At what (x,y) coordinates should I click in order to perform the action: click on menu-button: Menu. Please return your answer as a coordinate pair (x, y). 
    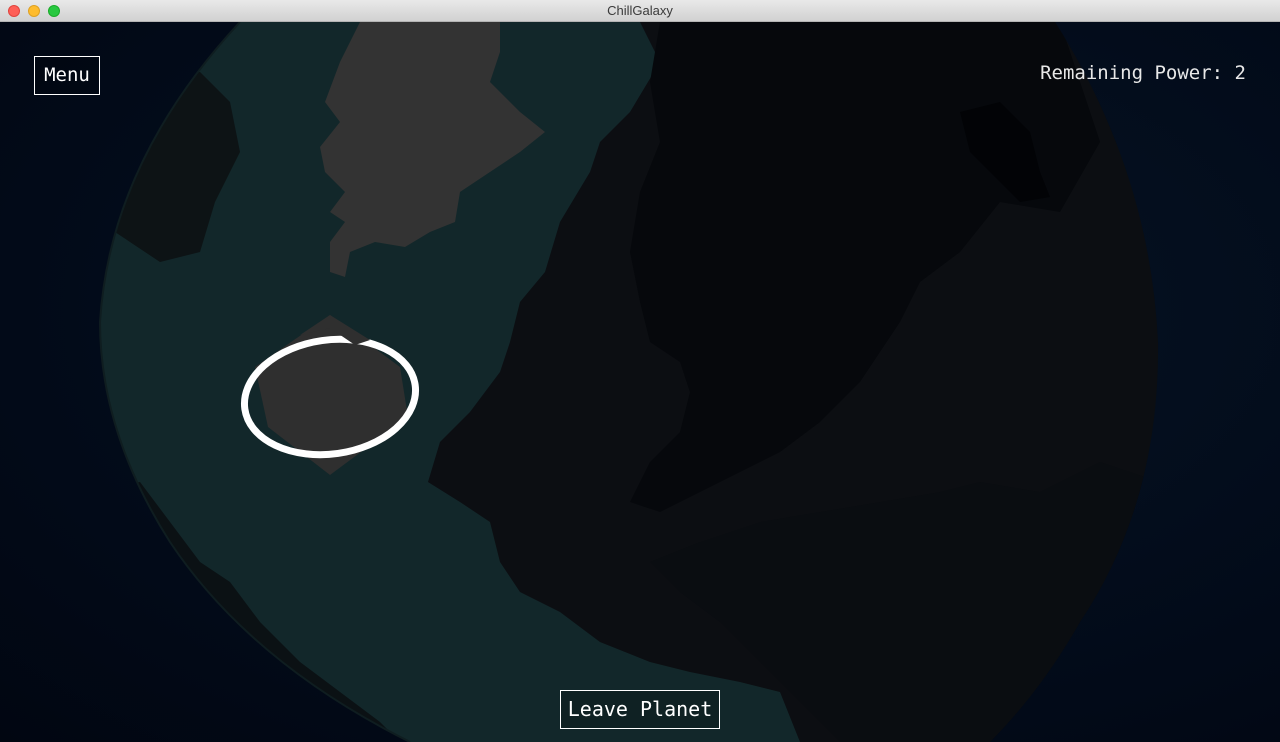
    Looking at the image, I should click on (67, 75).